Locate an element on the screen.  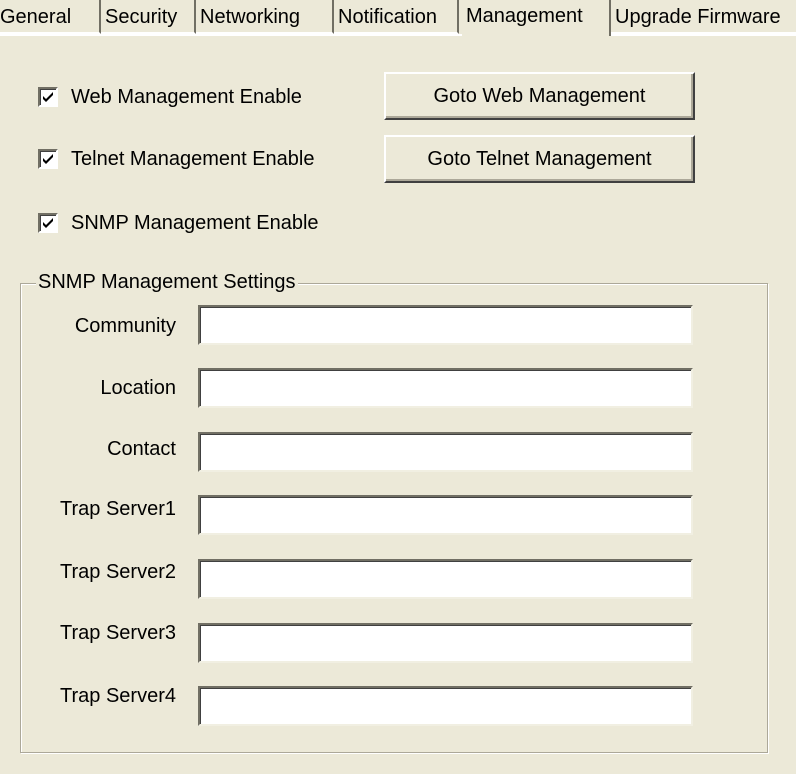
tab-upgrade-firmware: Upgrade Firmware is located at coordinates (703, 17).